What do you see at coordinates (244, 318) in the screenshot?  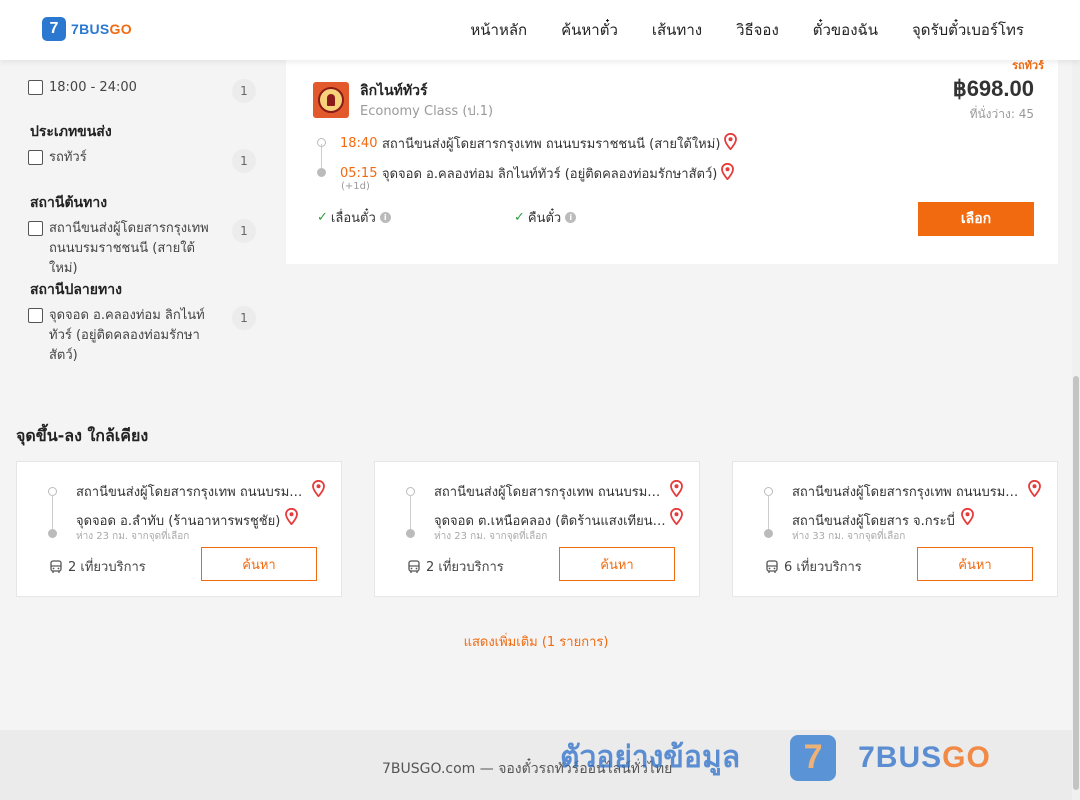 I see `destination-count-badge: 1` at bounding box center [244, 318].